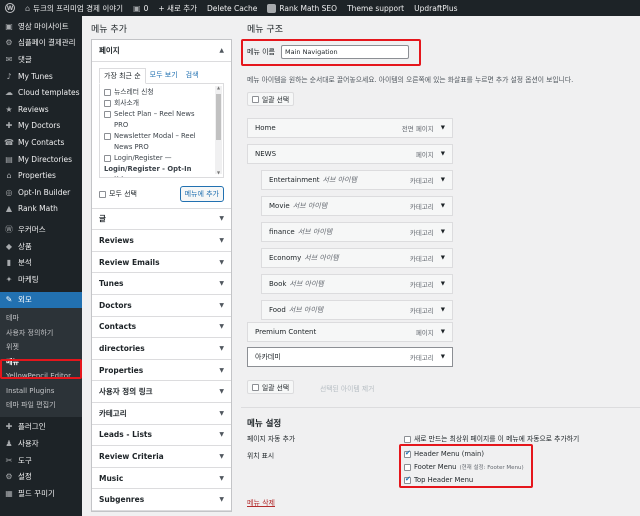  Describe the element at coordinates (491, 438) in the screenshot. I see `auto-add-option: 새로 만드는 최상위 페이지를 이 메뉴에 자동으로 추가하기` at that location.